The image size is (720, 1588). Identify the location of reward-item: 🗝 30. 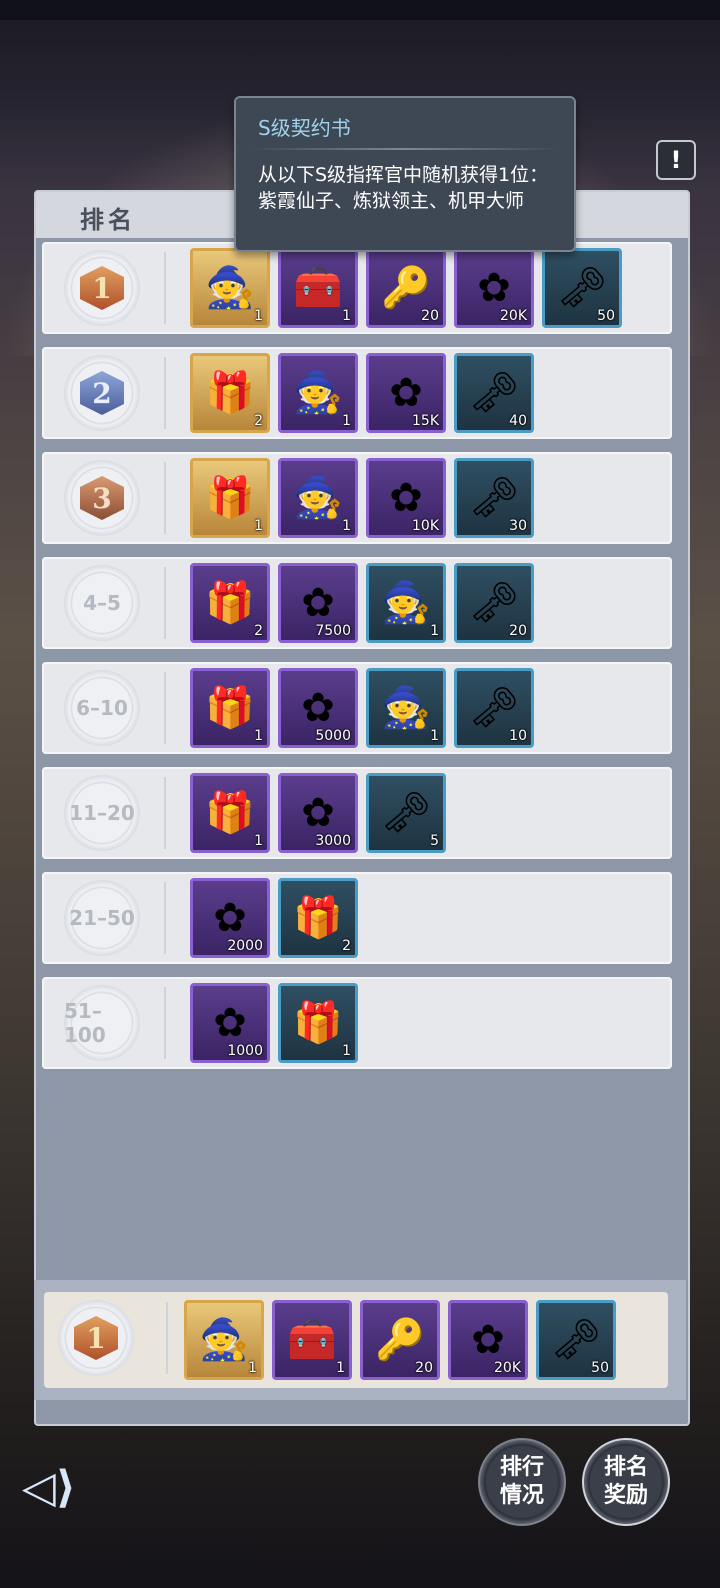
(494, 498).